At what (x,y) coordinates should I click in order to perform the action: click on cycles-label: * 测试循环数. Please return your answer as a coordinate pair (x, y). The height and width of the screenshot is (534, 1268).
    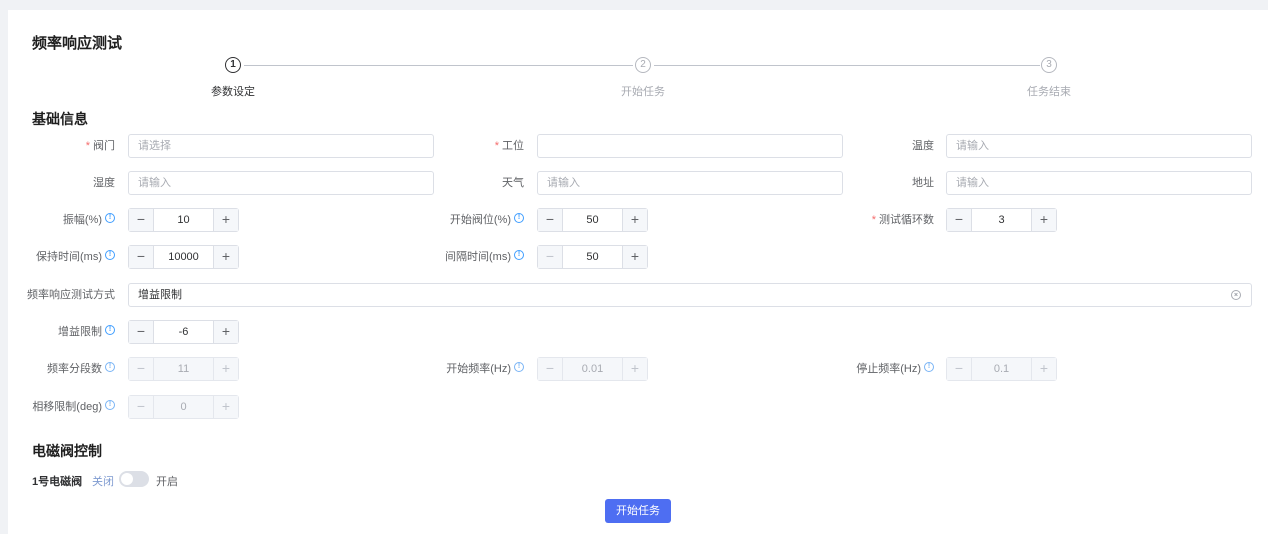
    Looking at the image, I should click on (902, 220).